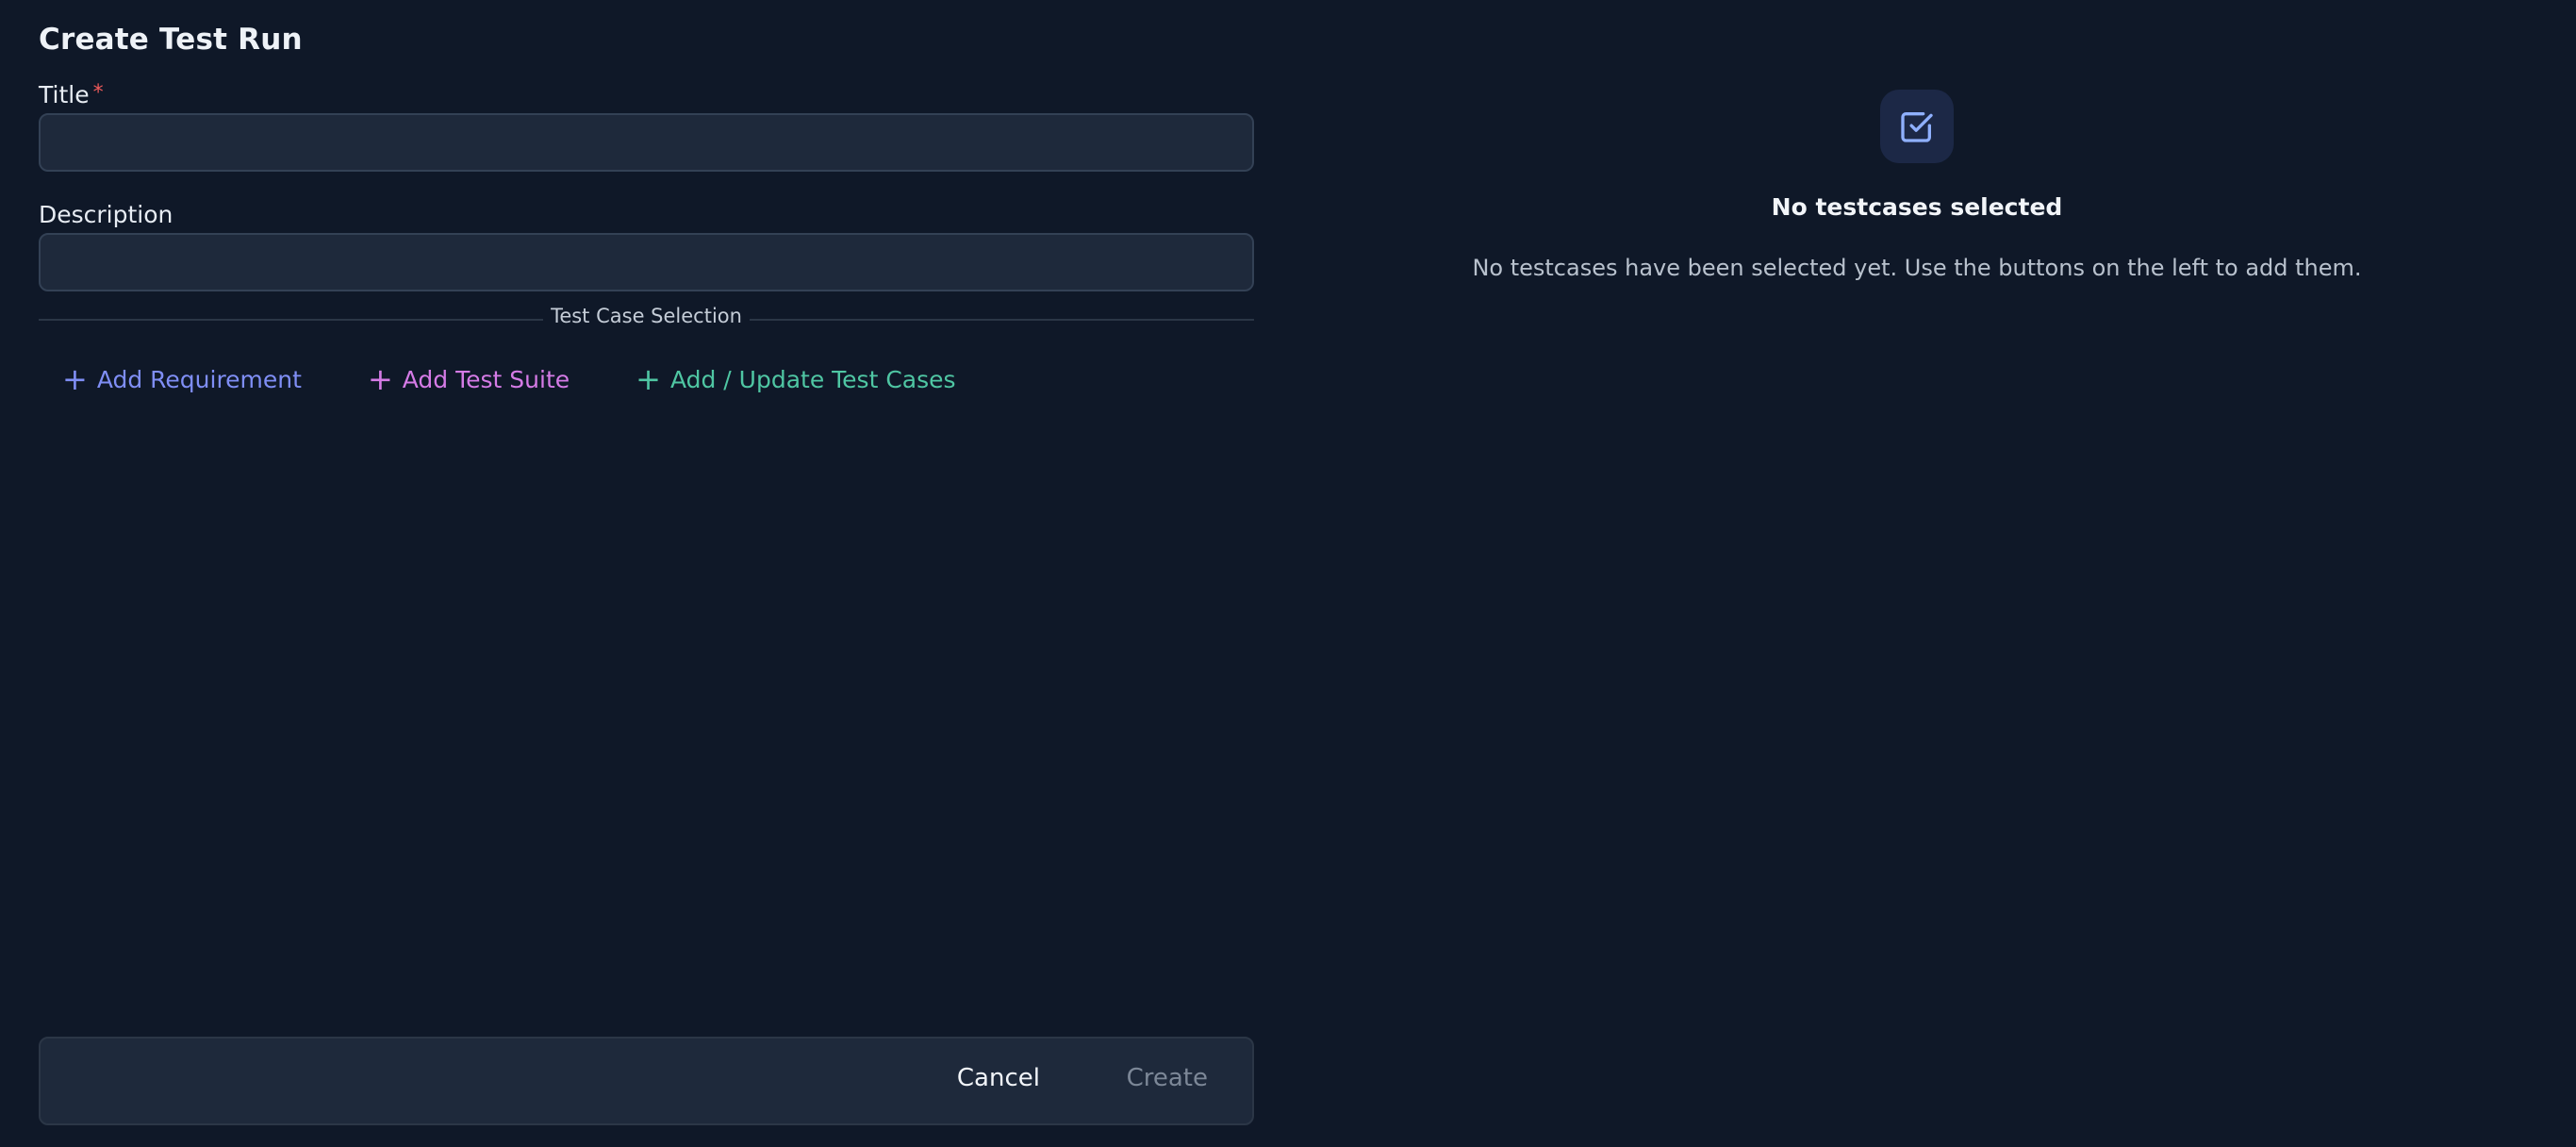 The height and width of the screenshot is (1147, 2576). I want to click on title-label: Title *, so click(71, 94).